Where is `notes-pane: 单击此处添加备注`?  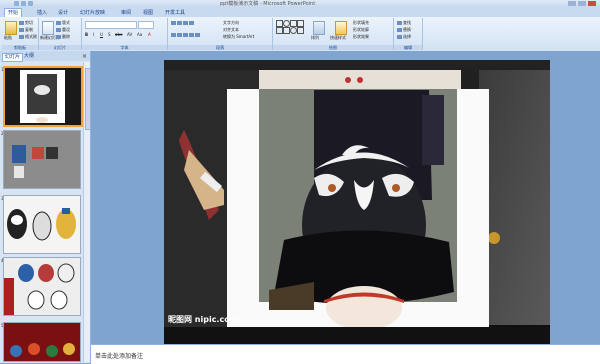 notes-pane: 单击此处添加备注 is located at coordinates (345, 354).